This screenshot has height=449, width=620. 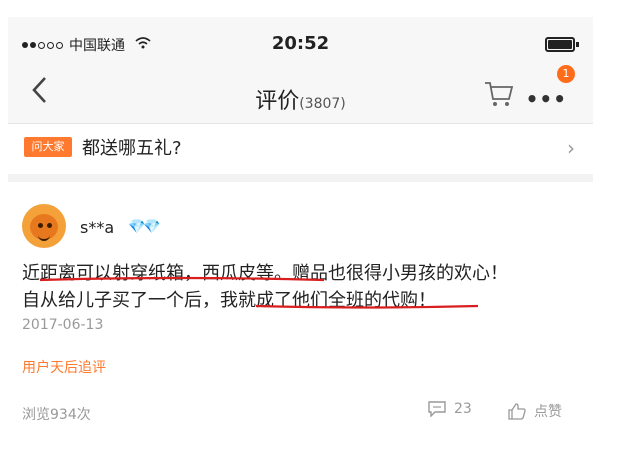 What do you see at coordinates (97, 227) in the screenshot?
I see `reviewer-name: s**a` at bounding box center [97, 227].